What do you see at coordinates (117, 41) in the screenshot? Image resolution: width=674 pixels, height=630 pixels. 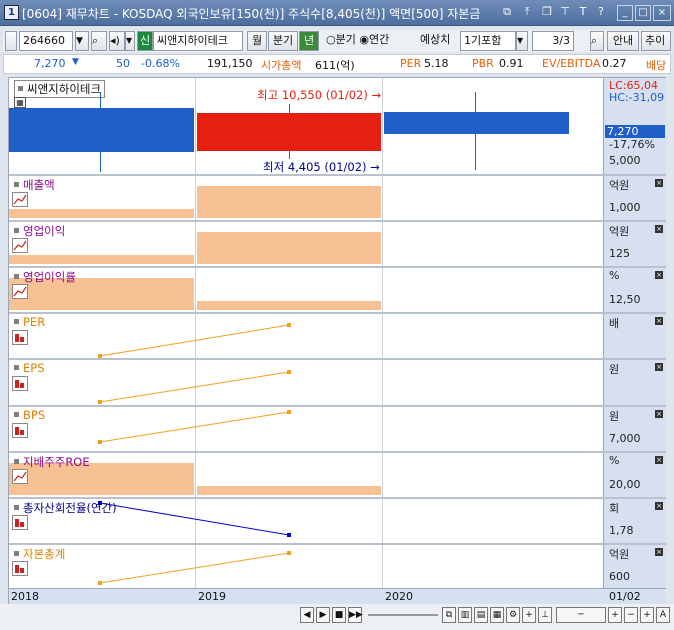 I see `speaker-icon: ◂)` at bounding box center [117, 41].